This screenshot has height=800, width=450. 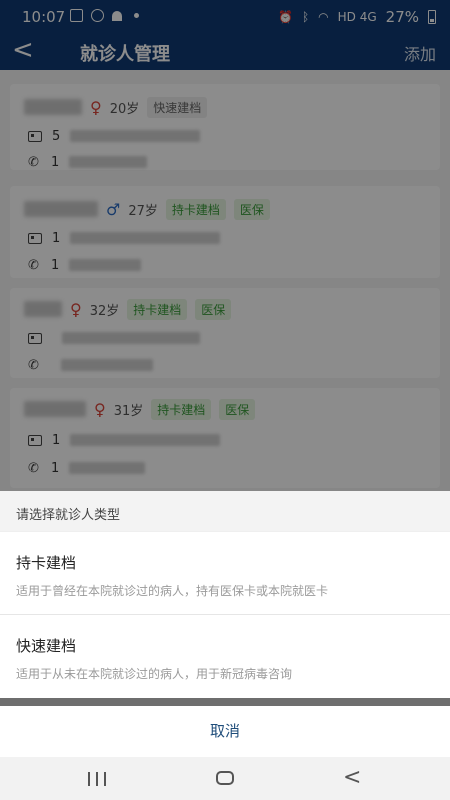 I want to click on cancel-label: 取消, so click(x=224, y=731).